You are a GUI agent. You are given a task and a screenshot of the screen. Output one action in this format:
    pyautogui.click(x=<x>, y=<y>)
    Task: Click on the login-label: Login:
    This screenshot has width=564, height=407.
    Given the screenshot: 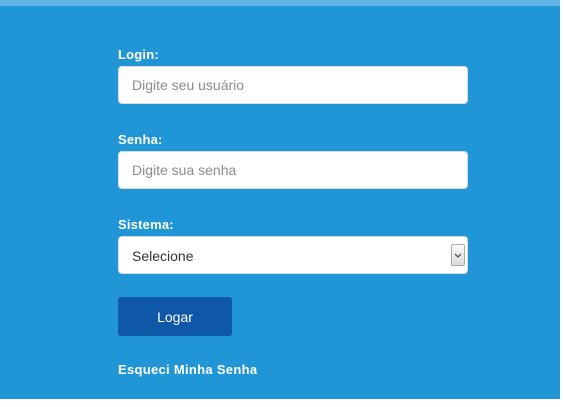 What is the action you would take?
    pyautogui.click(x=138, y=54)
    